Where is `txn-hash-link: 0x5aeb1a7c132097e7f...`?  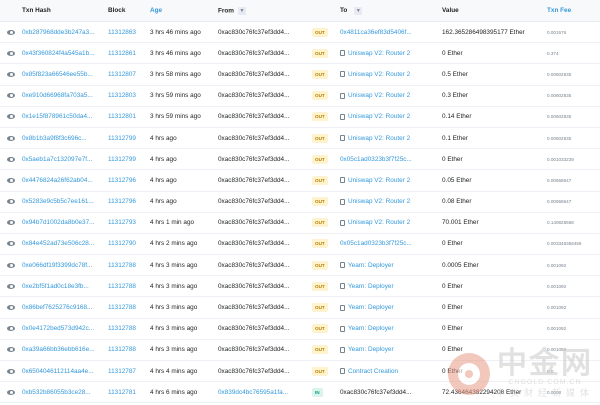 txn-hash-link: 0x5aeb1a7c132097e7f... is located at coordinates (65, 159).